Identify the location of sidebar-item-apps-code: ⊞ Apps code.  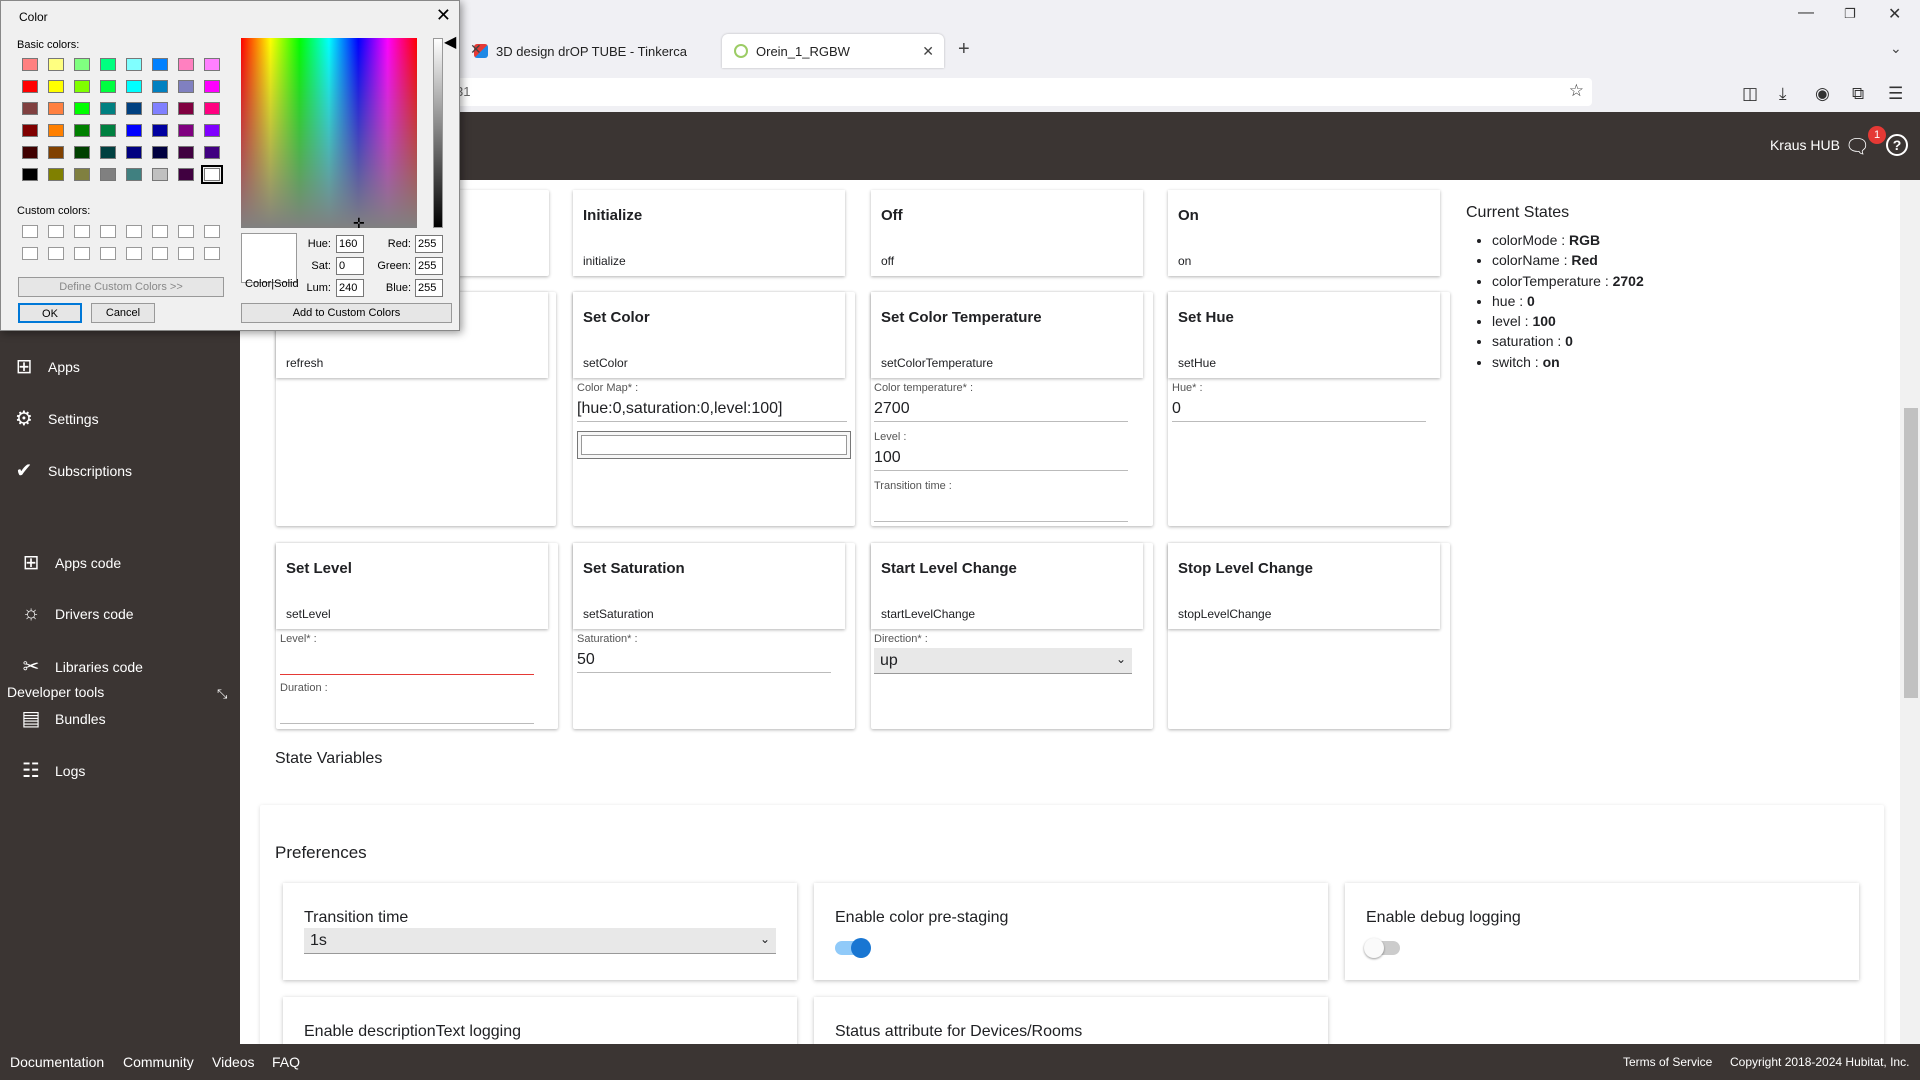
(69, 562).